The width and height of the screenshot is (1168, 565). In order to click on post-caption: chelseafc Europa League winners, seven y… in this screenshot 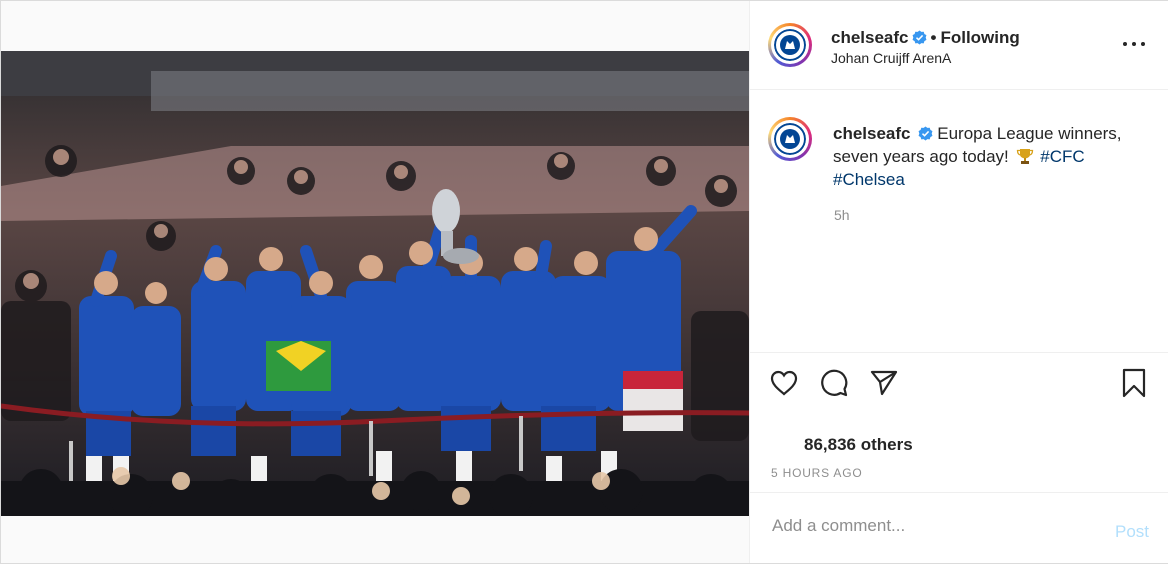, I will do `click(993, 156)`.